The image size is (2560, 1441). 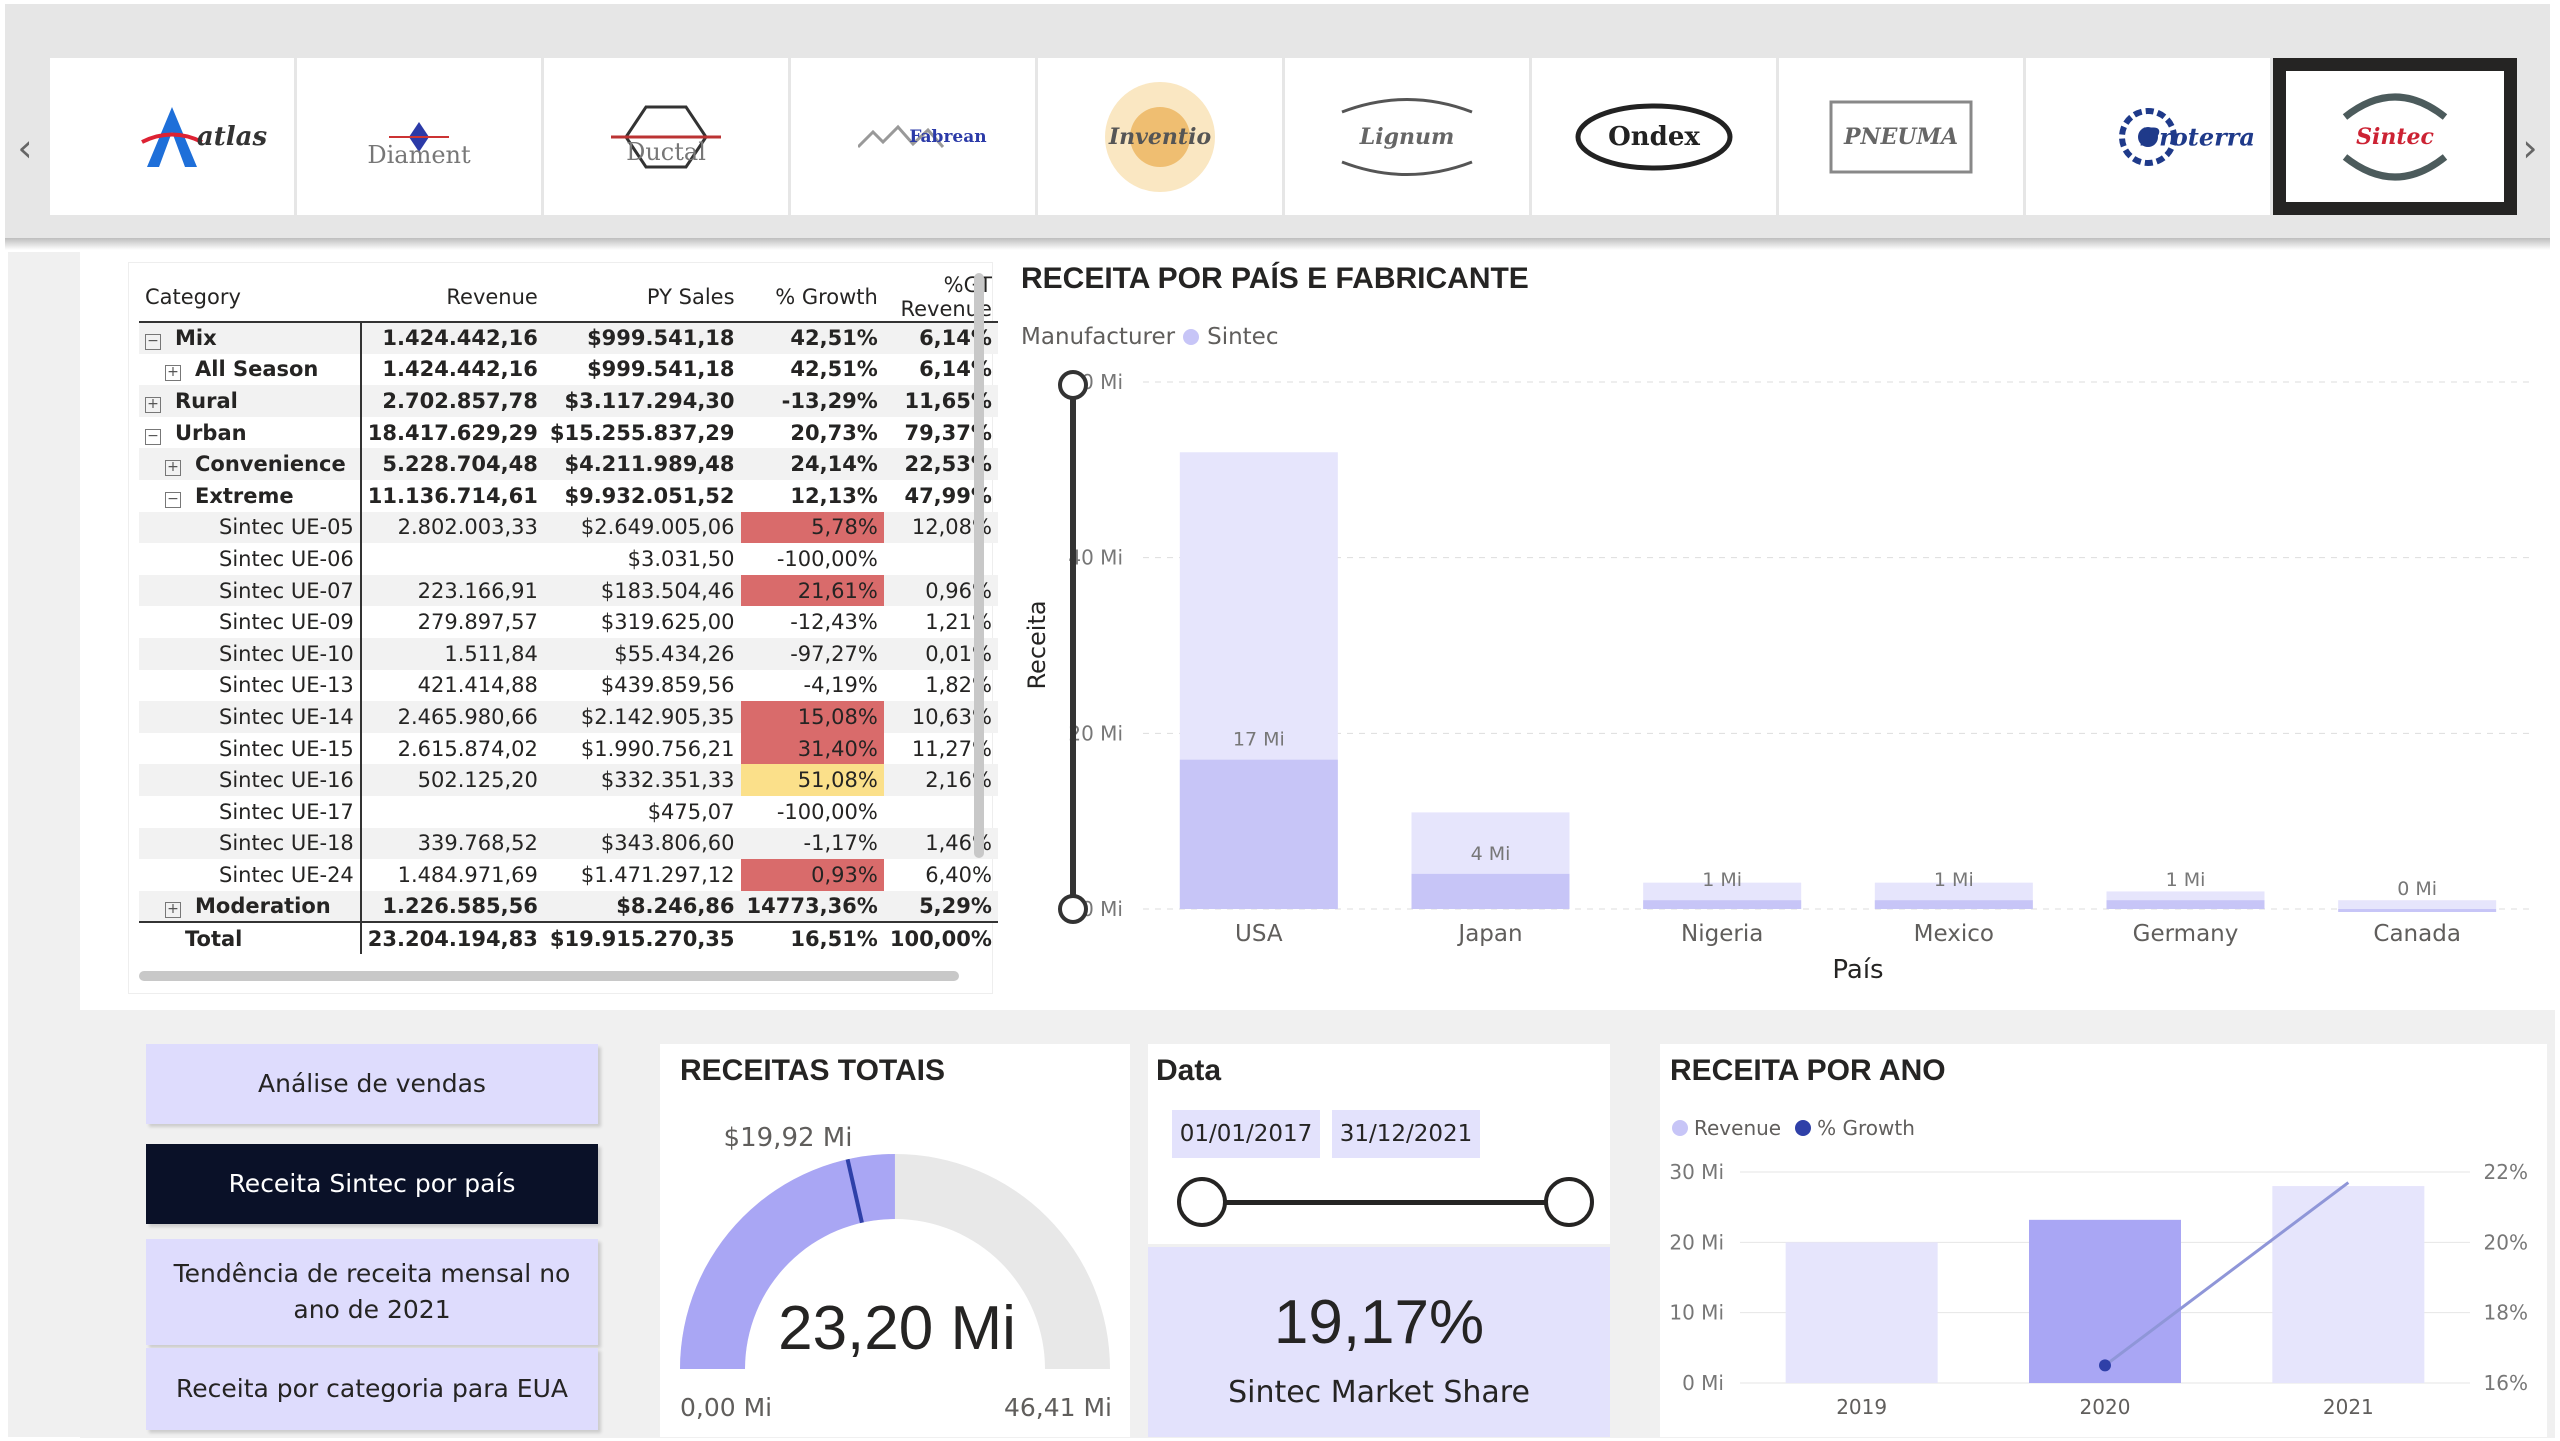 I want to click on revenue-bar, so click(x=1861, y=1312).